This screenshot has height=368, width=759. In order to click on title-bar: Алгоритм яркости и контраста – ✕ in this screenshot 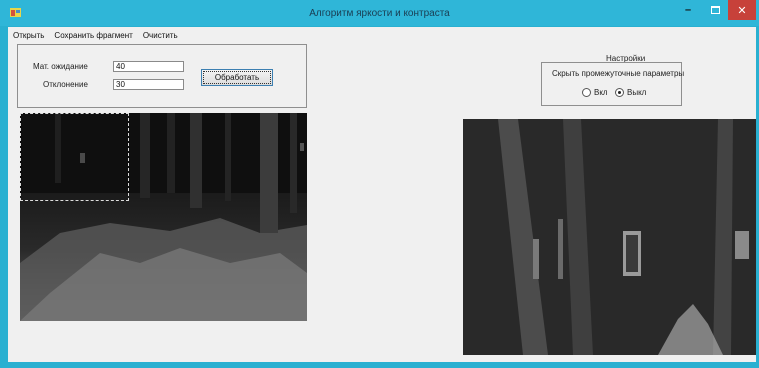, I will do `click(379, 13)`.